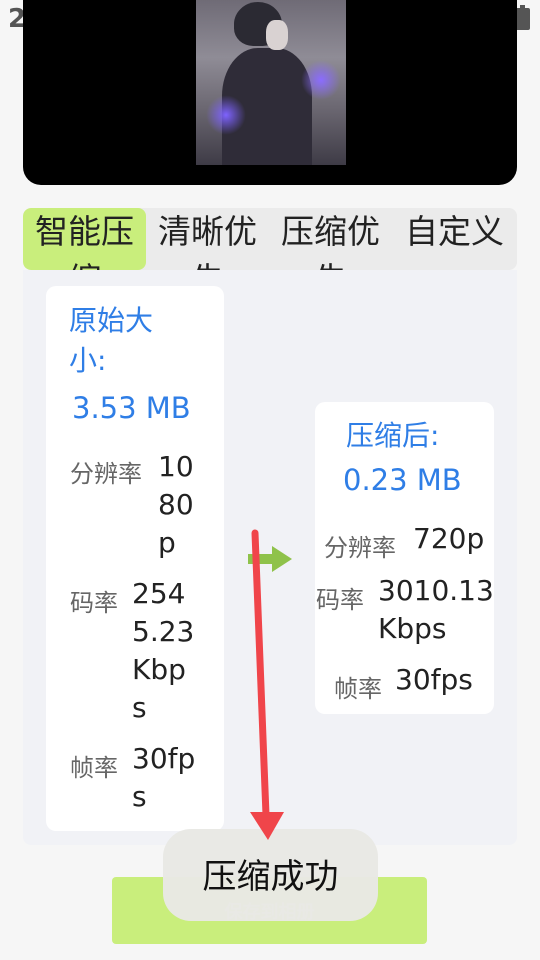 This screenshot has width=540, height=960. What do you see at coordinates (164, 777) in the screenshot?
I see `original-fps-value: 30fps` at bounding box center [164, 777].